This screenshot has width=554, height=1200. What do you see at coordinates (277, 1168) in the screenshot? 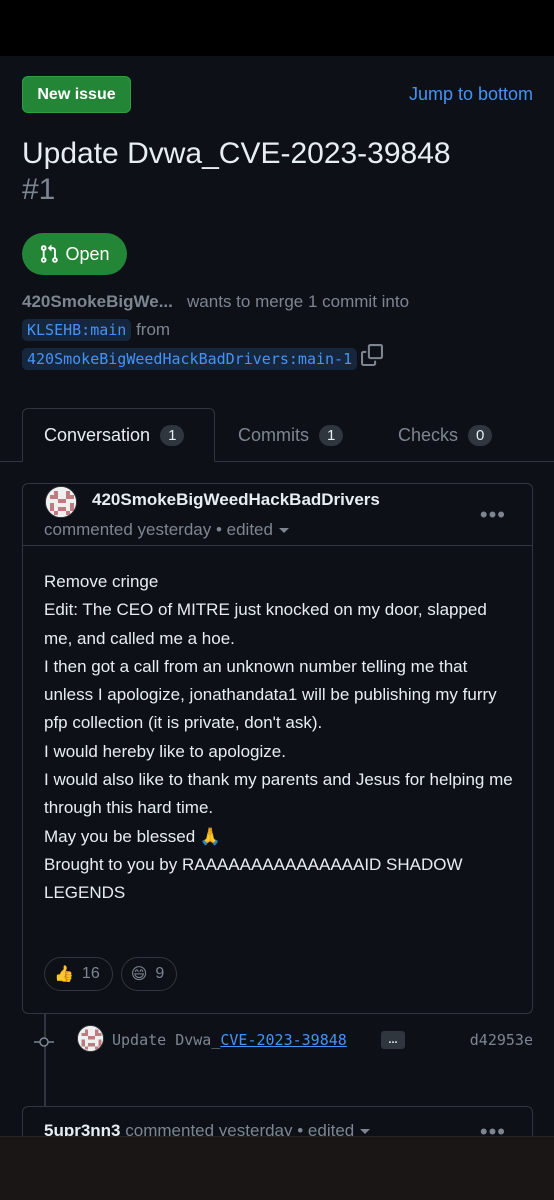
I see `navigation-bar` at bounding box center [277, 1168].